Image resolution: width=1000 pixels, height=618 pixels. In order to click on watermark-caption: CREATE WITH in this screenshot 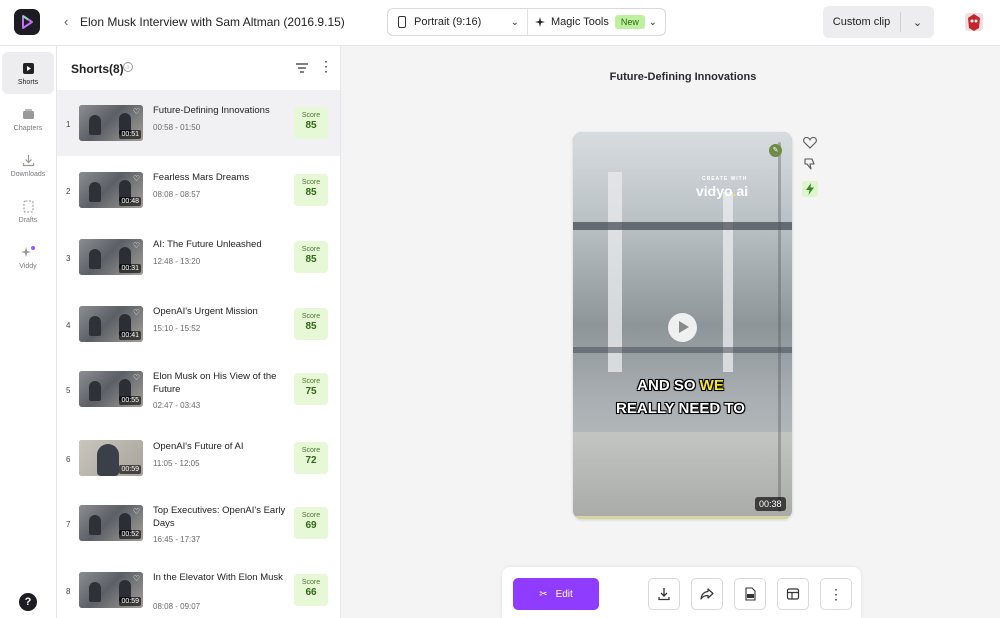, I will do `click(725, 179)`.